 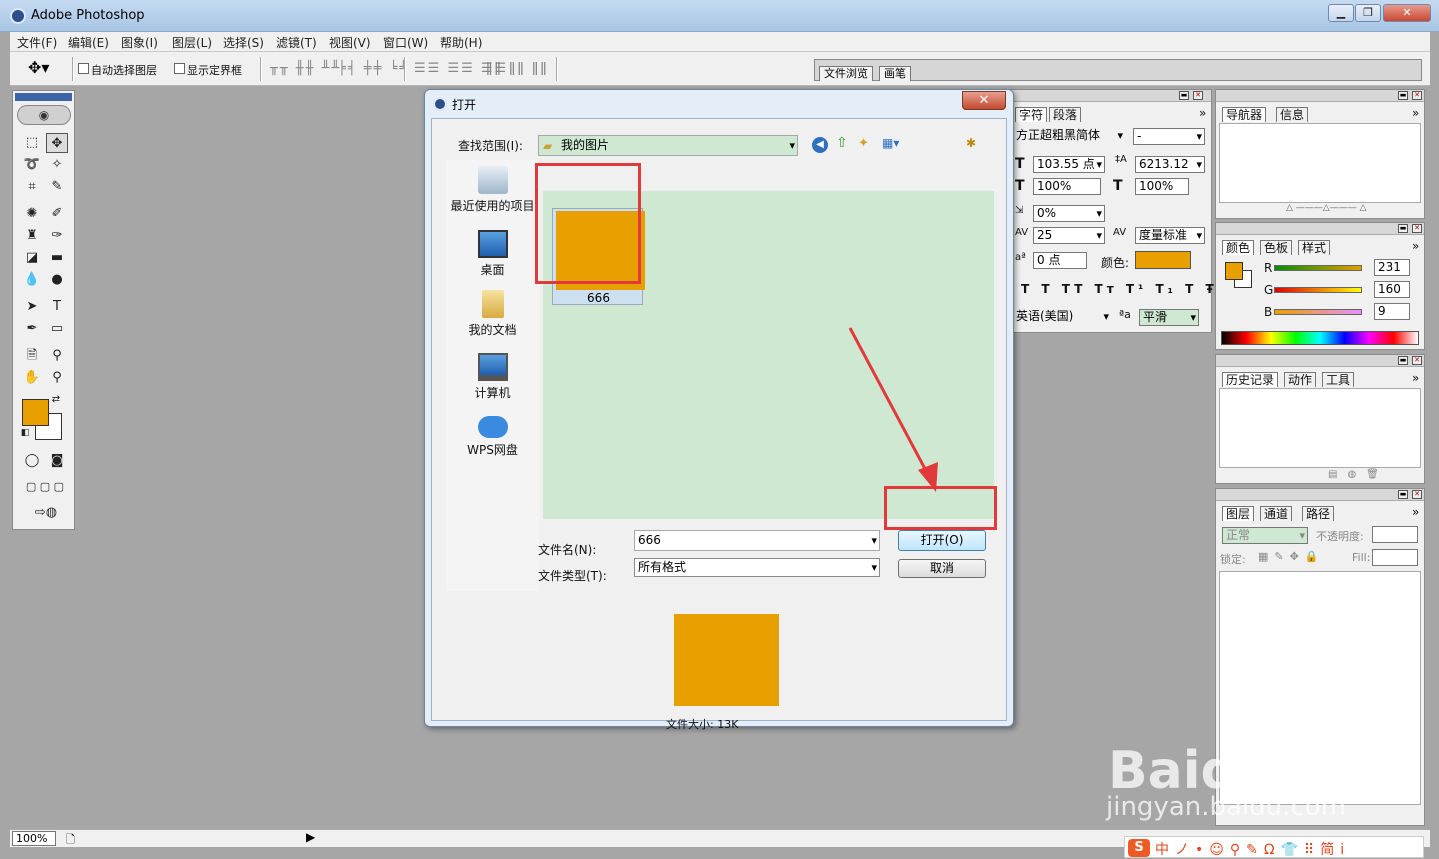 What do you see at coordinates (192, 42) in the screenshot?
I see `menu-layer: 图层(L)` at bounding box center [192, 42].